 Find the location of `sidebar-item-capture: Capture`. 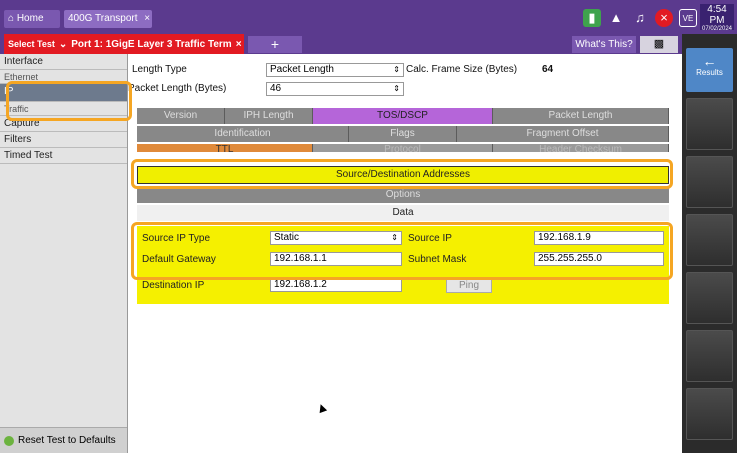

sidebar-item-capture: Capture is located at coordinates (63, 124).